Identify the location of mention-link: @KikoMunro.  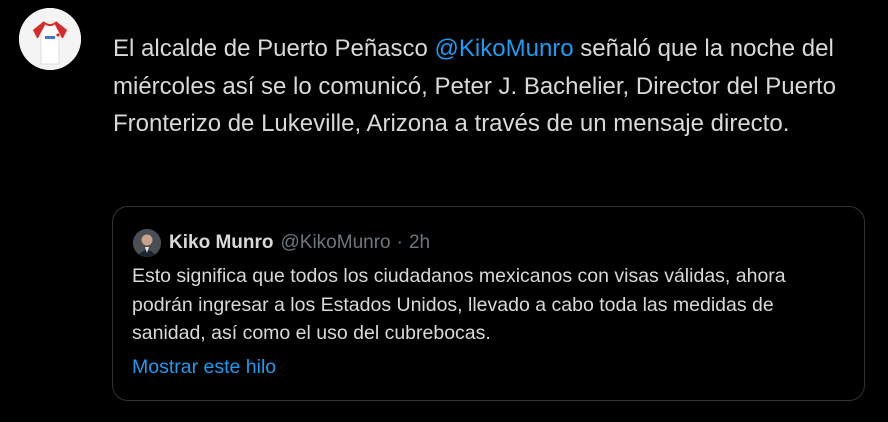
(504, 48).